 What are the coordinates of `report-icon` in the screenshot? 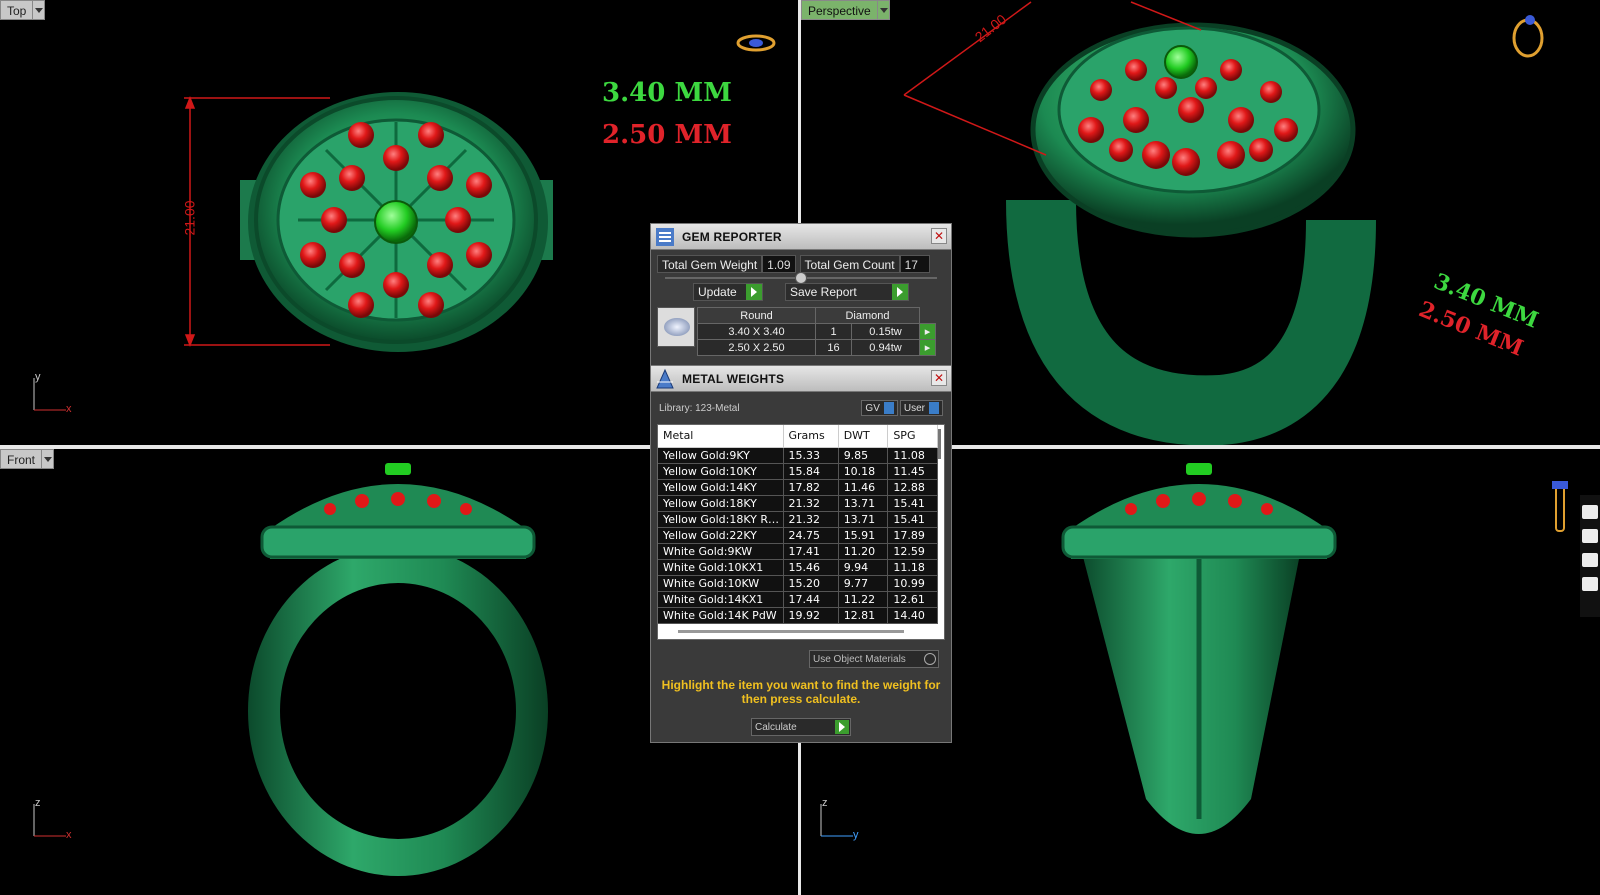 It's located at (665, 236).